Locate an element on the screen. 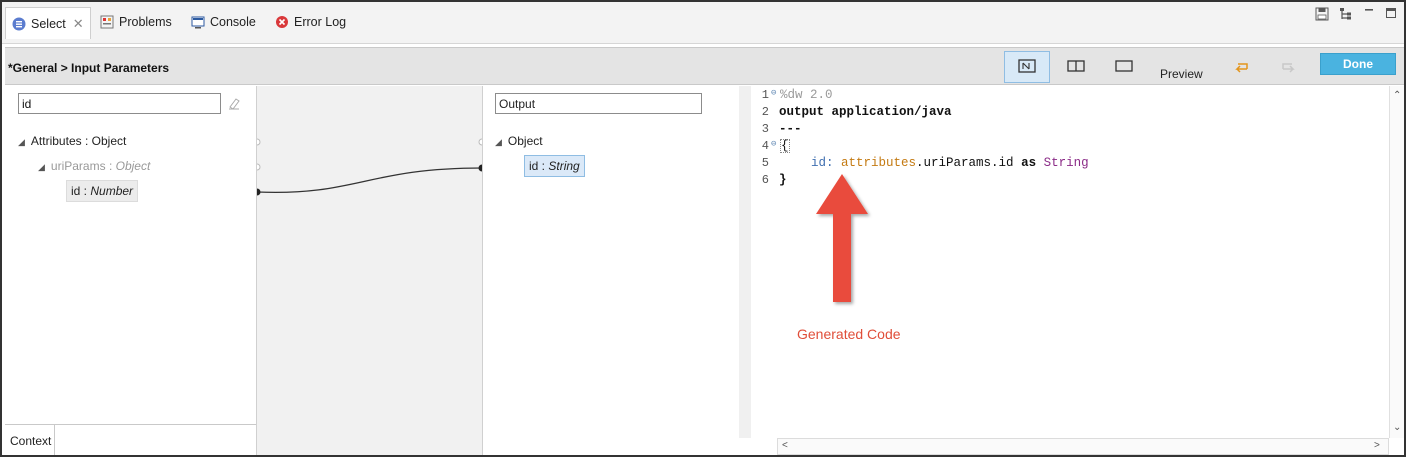 The image size is (1406, 457). tab-console: Console is located at coordinates (223, 22).